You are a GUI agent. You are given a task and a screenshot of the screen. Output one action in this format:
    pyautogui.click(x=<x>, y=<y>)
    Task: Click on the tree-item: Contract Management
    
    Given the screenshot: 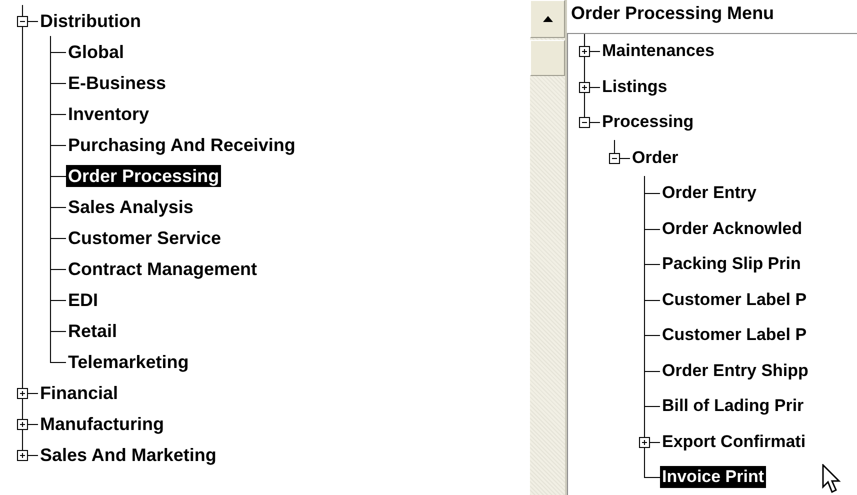 What is the action you would take?
    pyautogui.click(x=163, y=269)
    